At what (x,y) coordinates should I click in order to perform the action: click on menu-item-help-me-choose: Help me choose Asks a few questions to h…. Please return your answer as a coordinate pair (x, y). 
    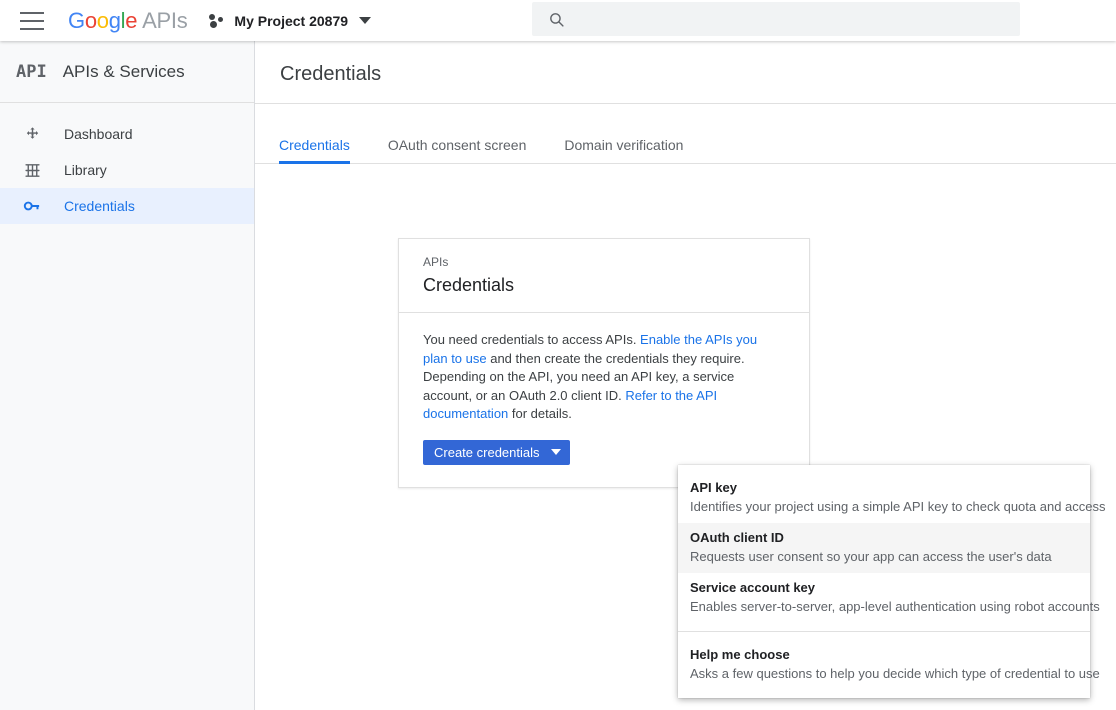
    Looking at the image, I should click on (889, 665).